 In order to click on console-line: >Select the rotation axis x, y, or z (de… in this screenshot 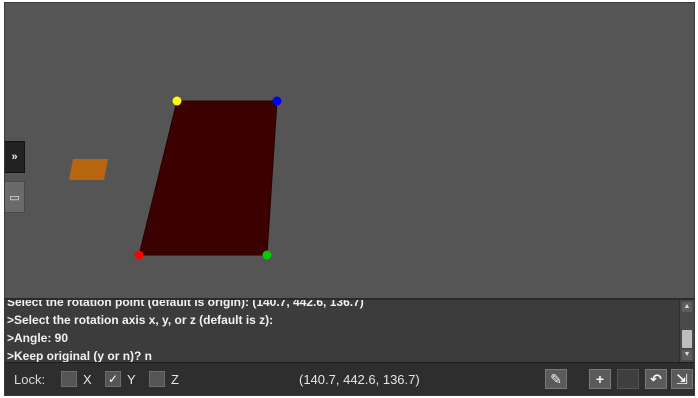, I will do `click(140, 320)`.